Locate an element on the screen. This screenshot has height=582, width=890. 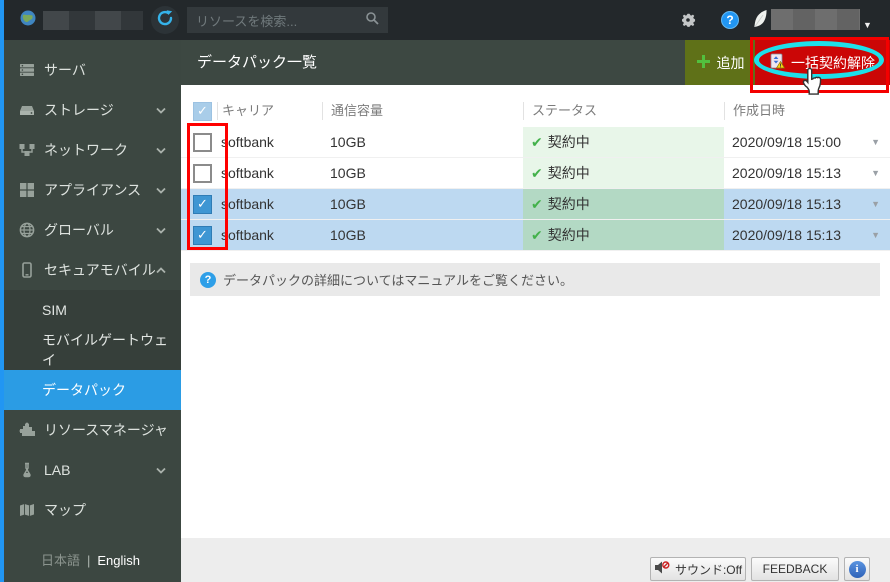
sidebar-item-label: リソースマネージャ is located at coordinates (106, 430).